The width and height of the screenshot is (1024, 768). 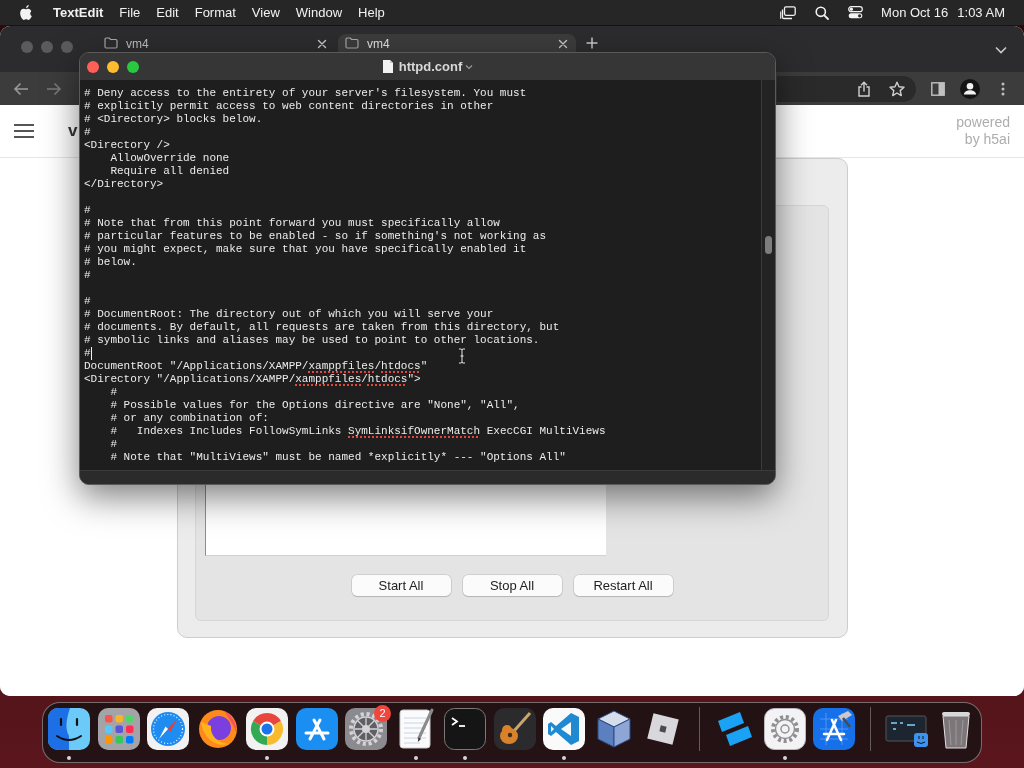 What do you see at coordinates (938, 88) in the screenshot?
I see `sidebar-icon` at bounding box center [938, 88].